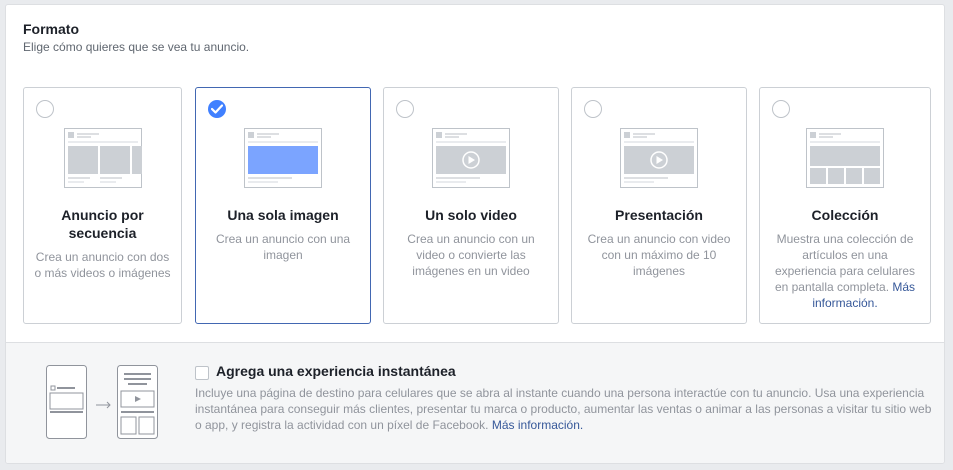 The height and width of the screenshot is (470, 953). Describe the element at coordinates (537, 425) in the screenshot. I see `instant-experience-more-info-link: Más información.` at that location.